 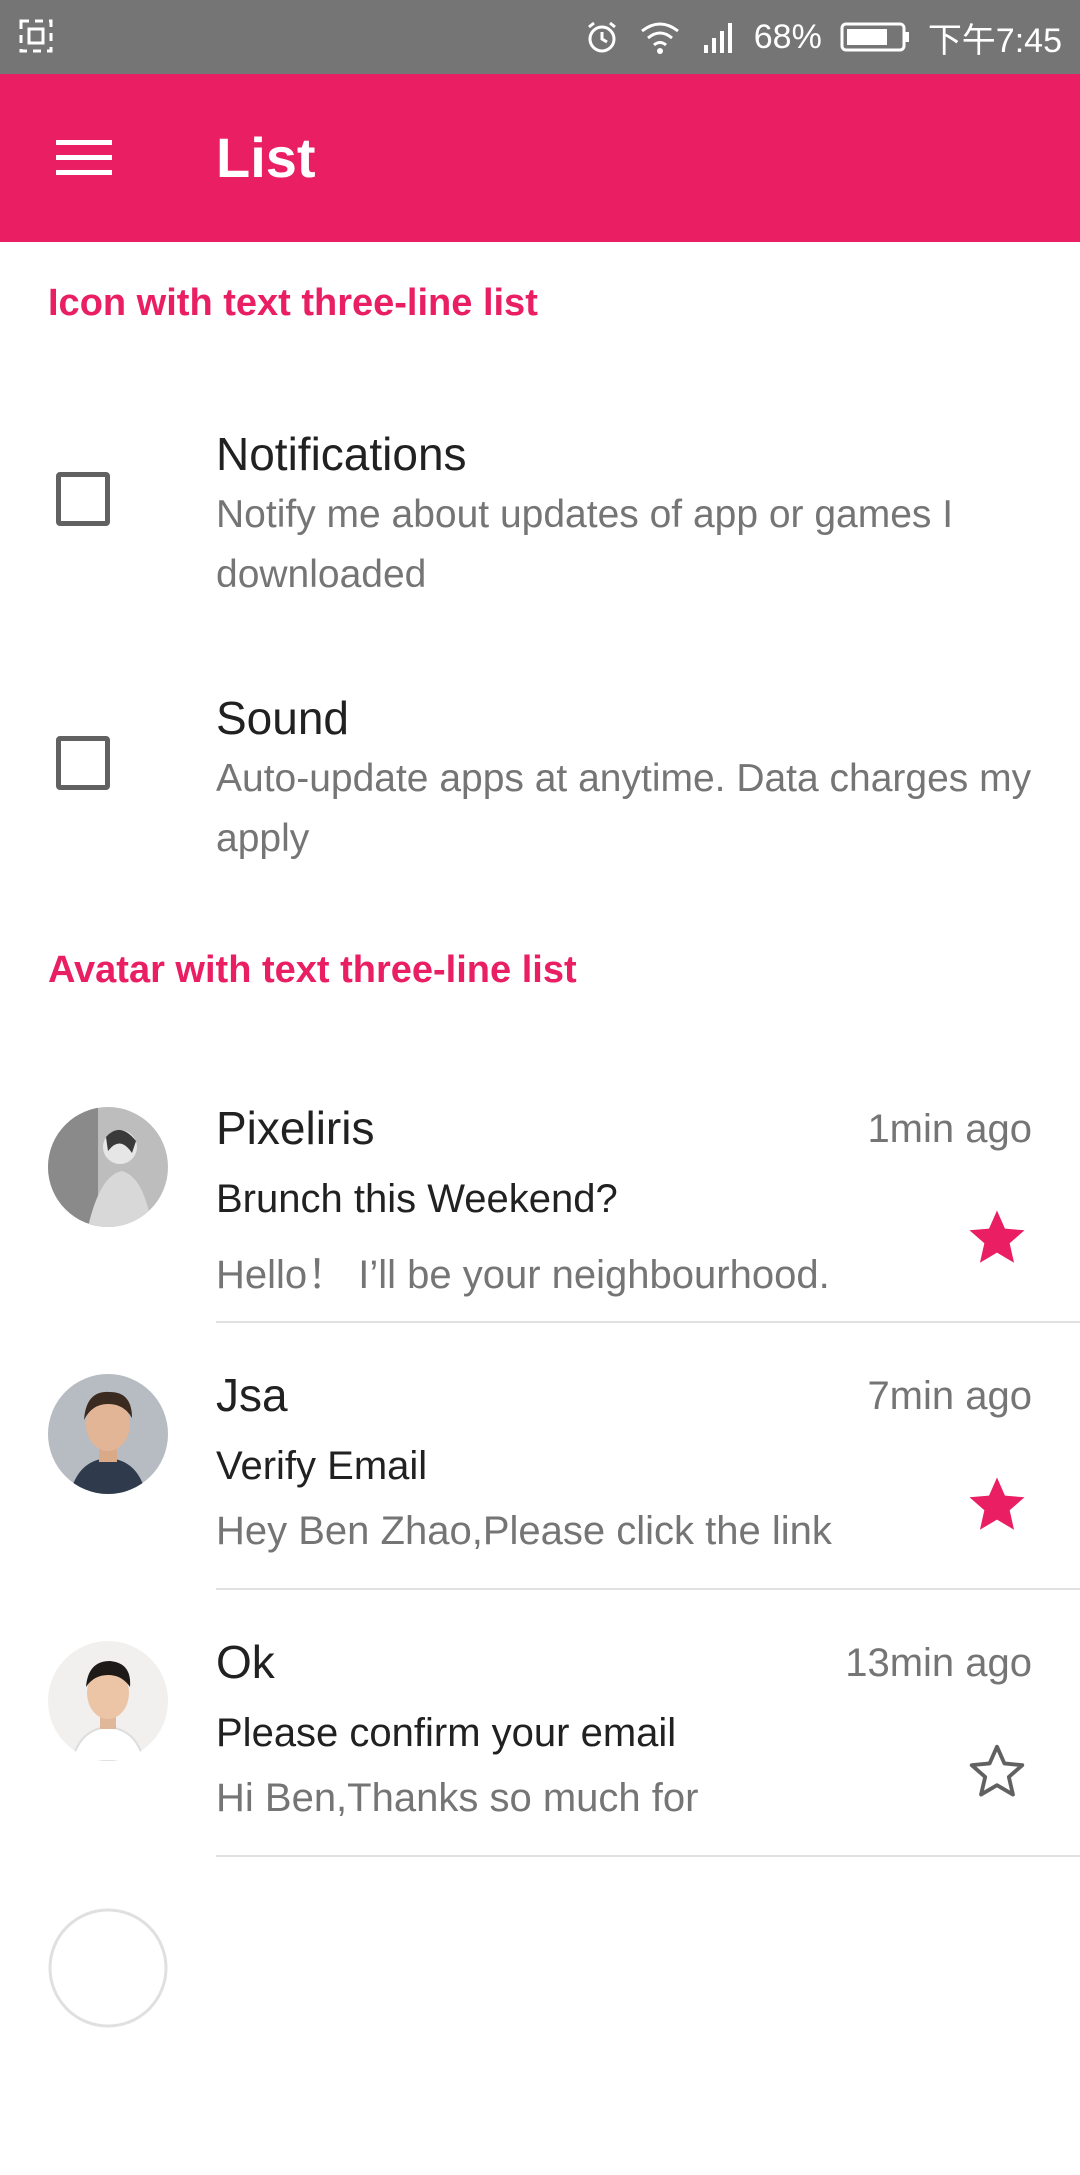 What do you see at coordinates (252, 1395) in the screenshot?
I see `message-sender: Jsa` at bounding box center [252, 1395].